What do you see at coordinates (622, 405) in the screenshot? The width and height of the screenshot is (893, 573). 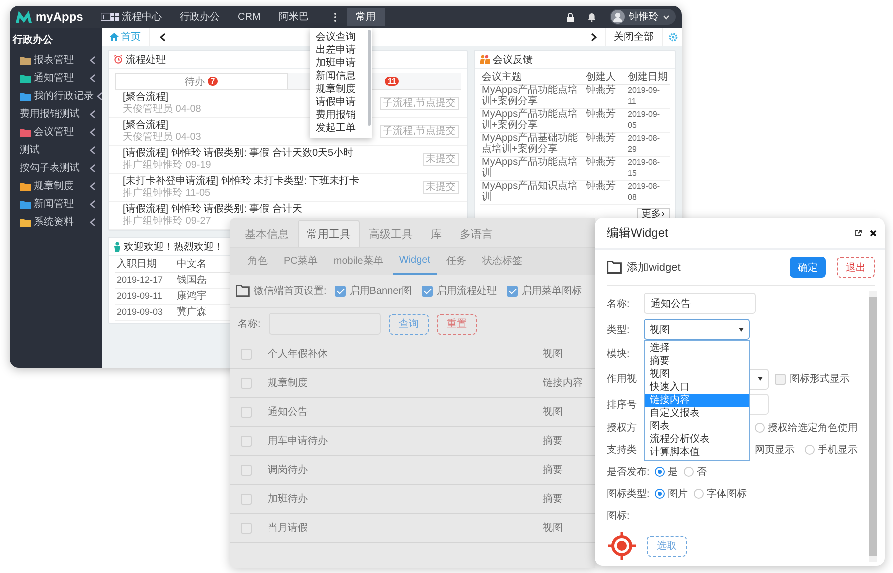 I see `field-label: 排序号` at bounding box center [622, 405].